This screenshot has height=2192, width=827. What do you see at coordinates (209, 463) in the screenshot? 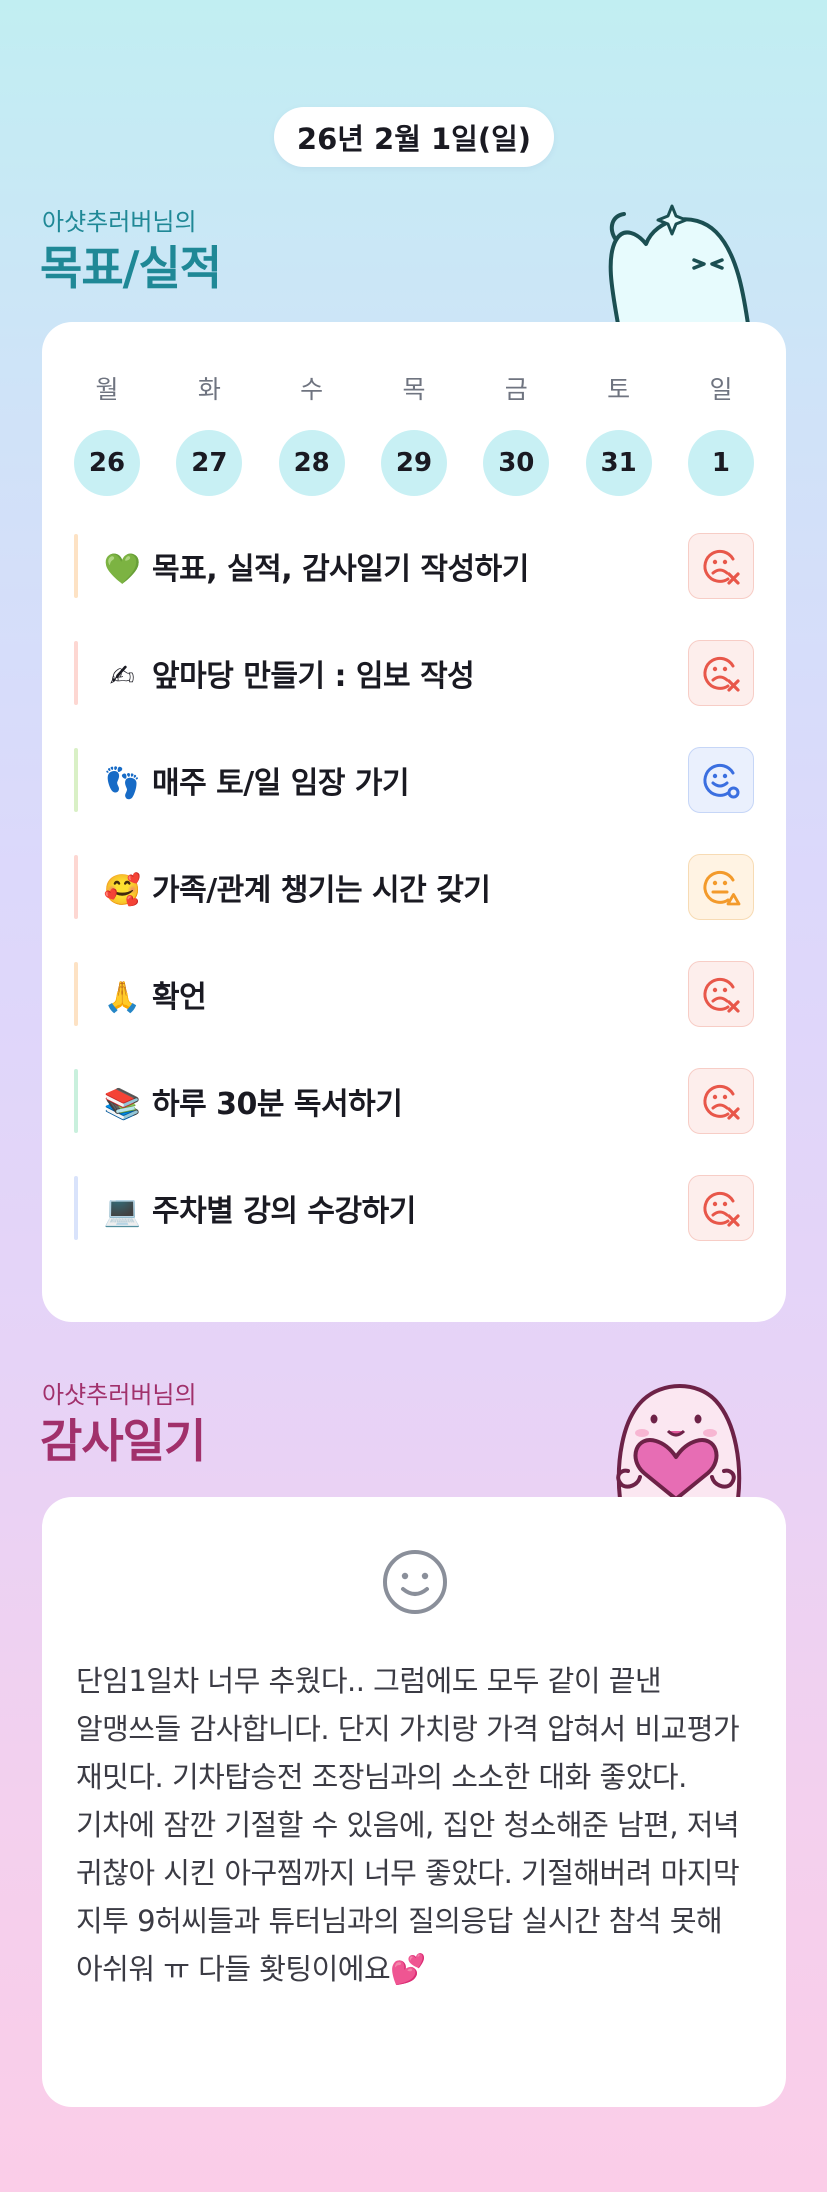
I see `day-chip: 27` at bounding box center [209, 463].